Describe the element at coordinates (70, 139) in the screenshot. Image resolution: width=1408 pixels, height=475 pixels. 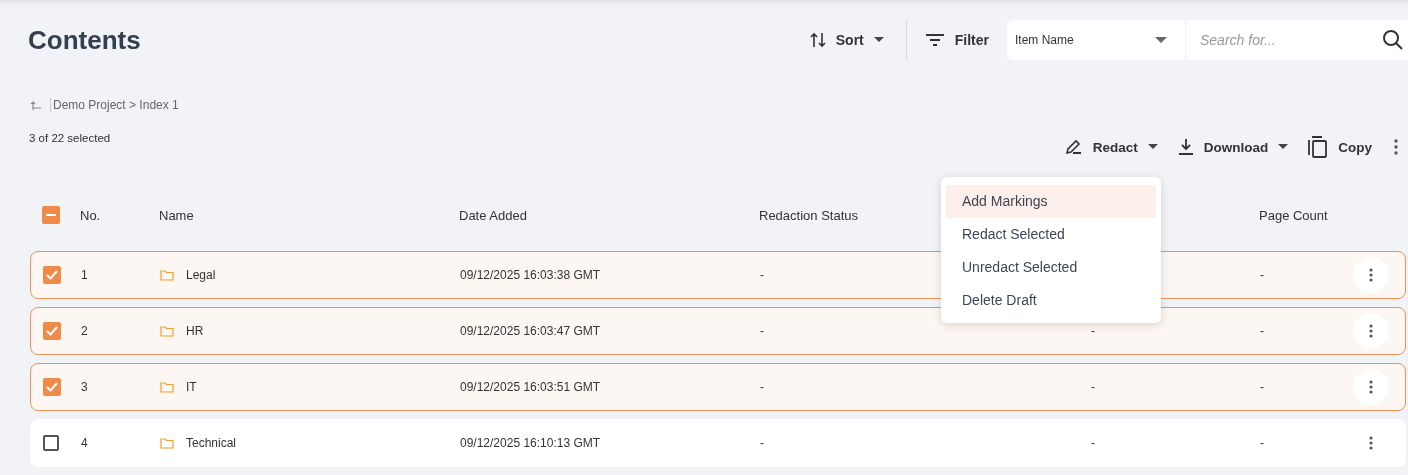
I see `selection-count: 3 of 22 selected` at that location.